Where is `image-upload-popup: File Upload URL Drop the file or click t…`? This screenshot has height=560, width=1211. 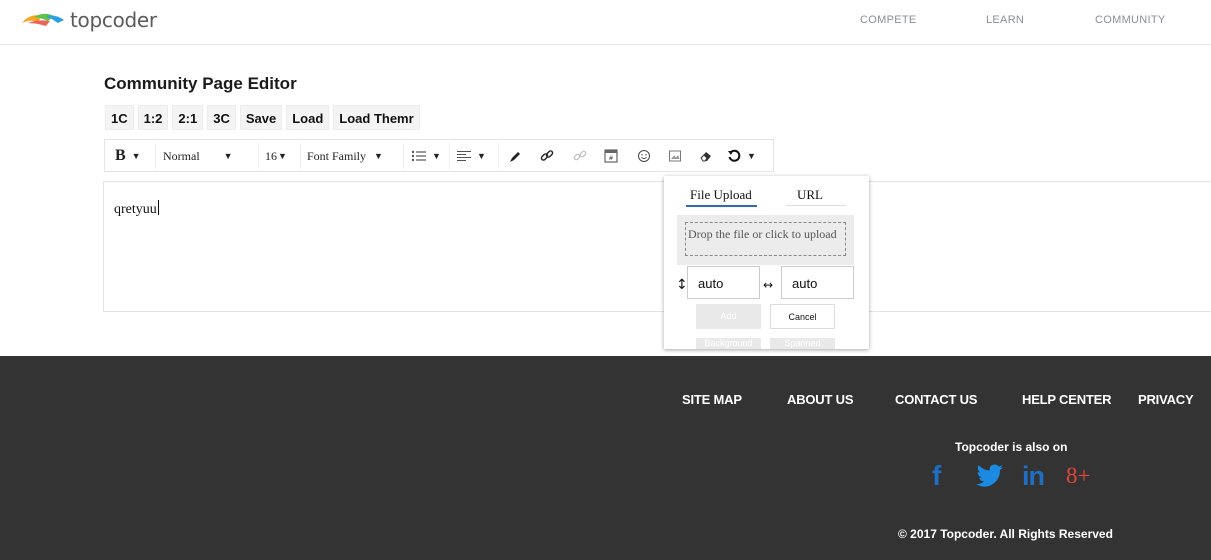
image-upload-popup: File Upload URL Drop the file or click t… is located at coordinates (766, 262).